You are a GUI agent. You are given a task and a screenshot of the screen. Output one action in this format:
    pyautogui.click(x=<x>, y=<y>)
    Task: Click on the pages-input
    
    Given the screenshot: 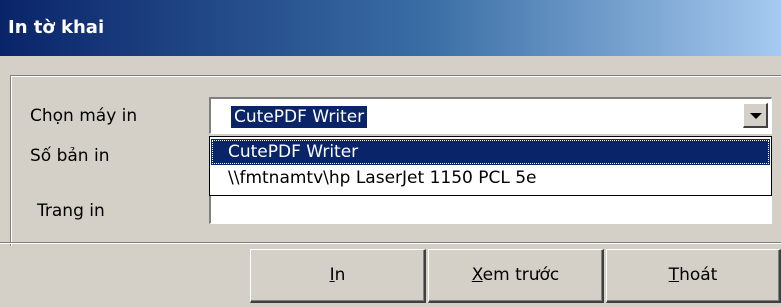 What is the action you would take?
    pyautogui.click(x=490, y=210)
    